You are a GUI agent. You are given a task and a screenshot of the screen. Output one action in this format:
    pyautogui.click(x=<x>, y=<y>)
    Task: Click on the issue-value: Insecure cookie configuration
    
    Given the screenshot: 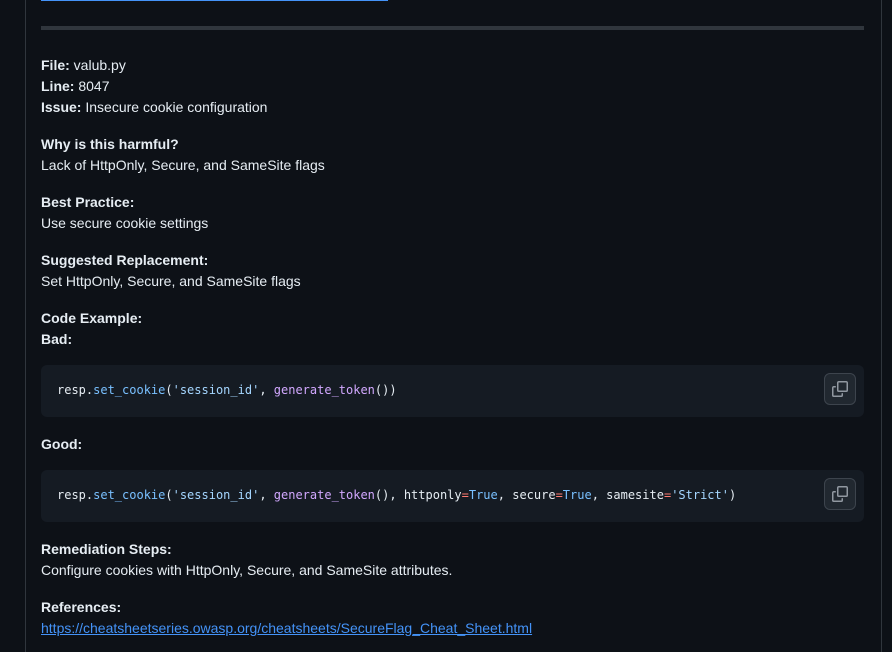 What is the action you would take?
    pyautogui.click(x=176, y=107)
    